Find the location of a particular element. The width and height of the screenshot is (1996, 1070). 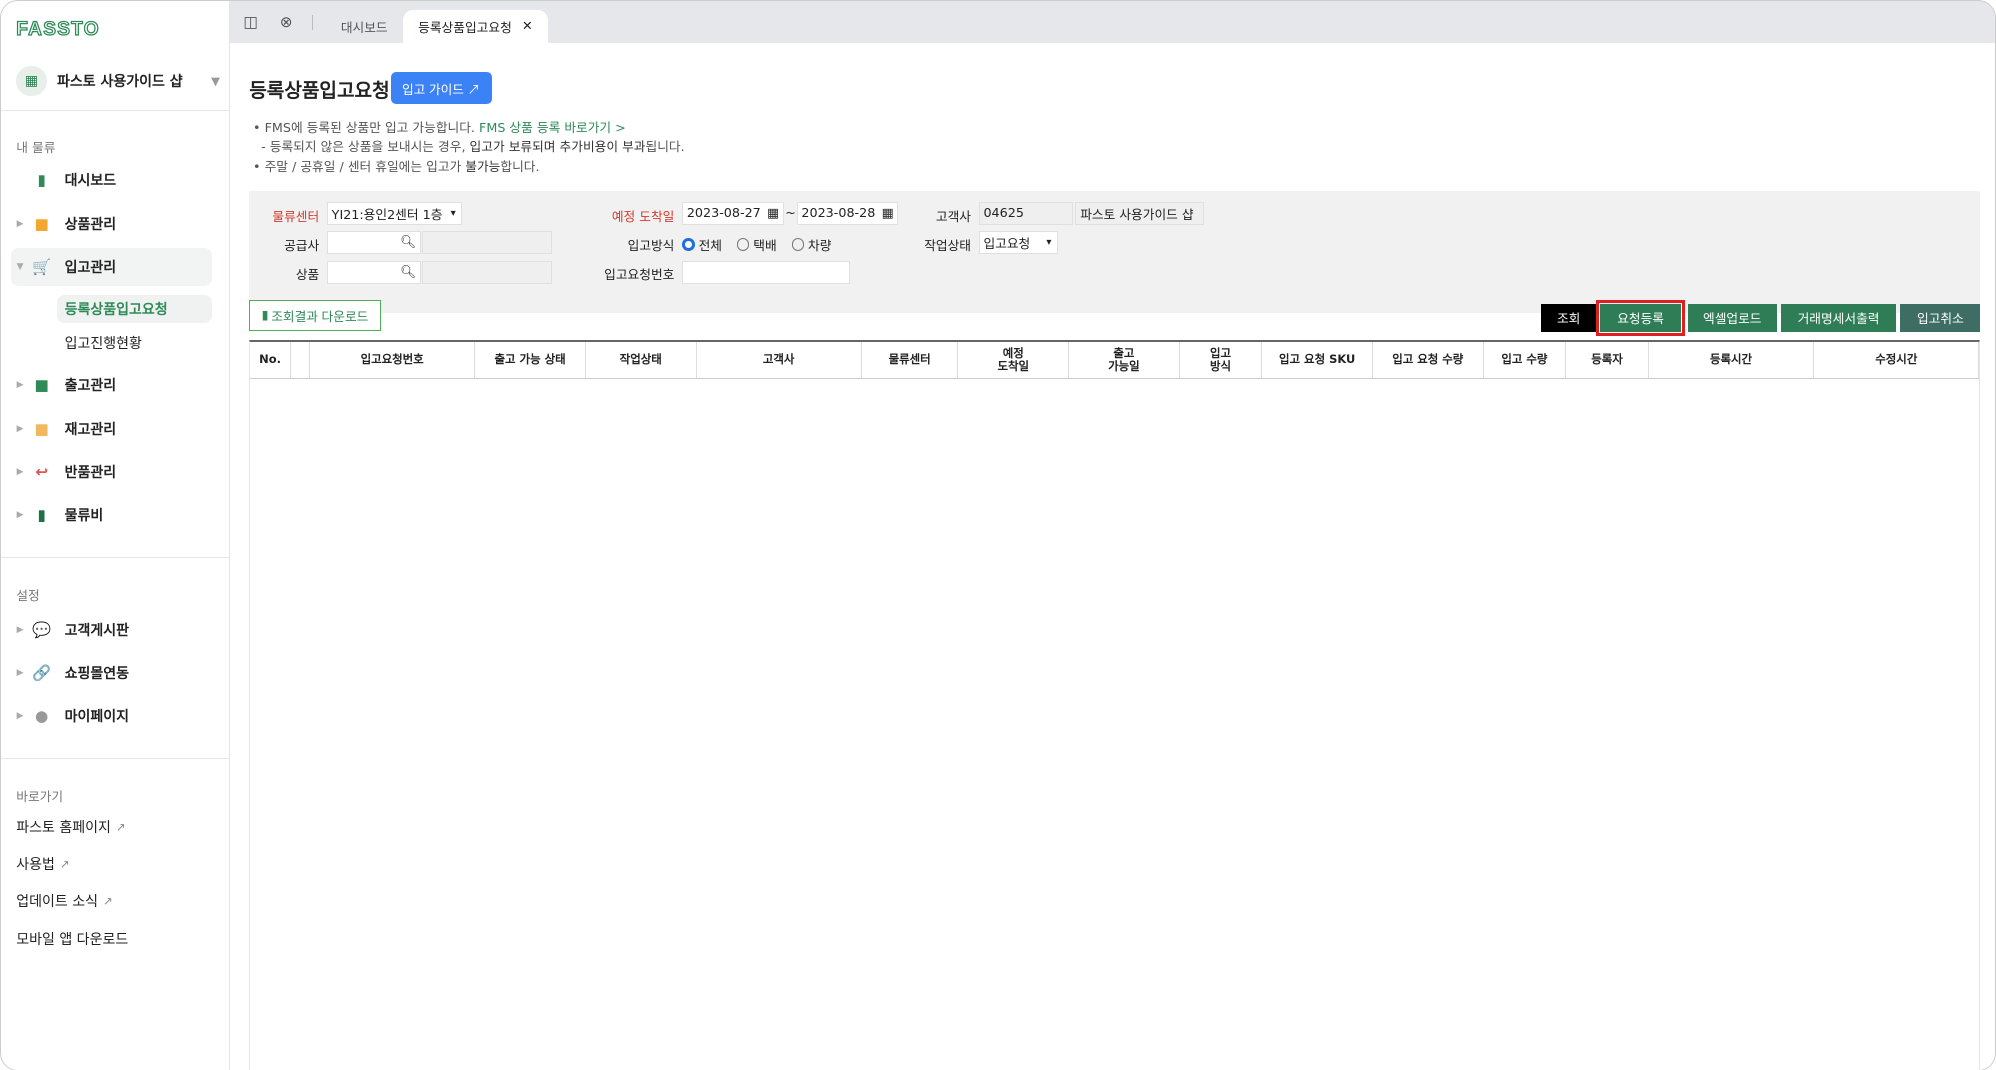

radio-parcel: 택배 is located at coordinates (756, 245).